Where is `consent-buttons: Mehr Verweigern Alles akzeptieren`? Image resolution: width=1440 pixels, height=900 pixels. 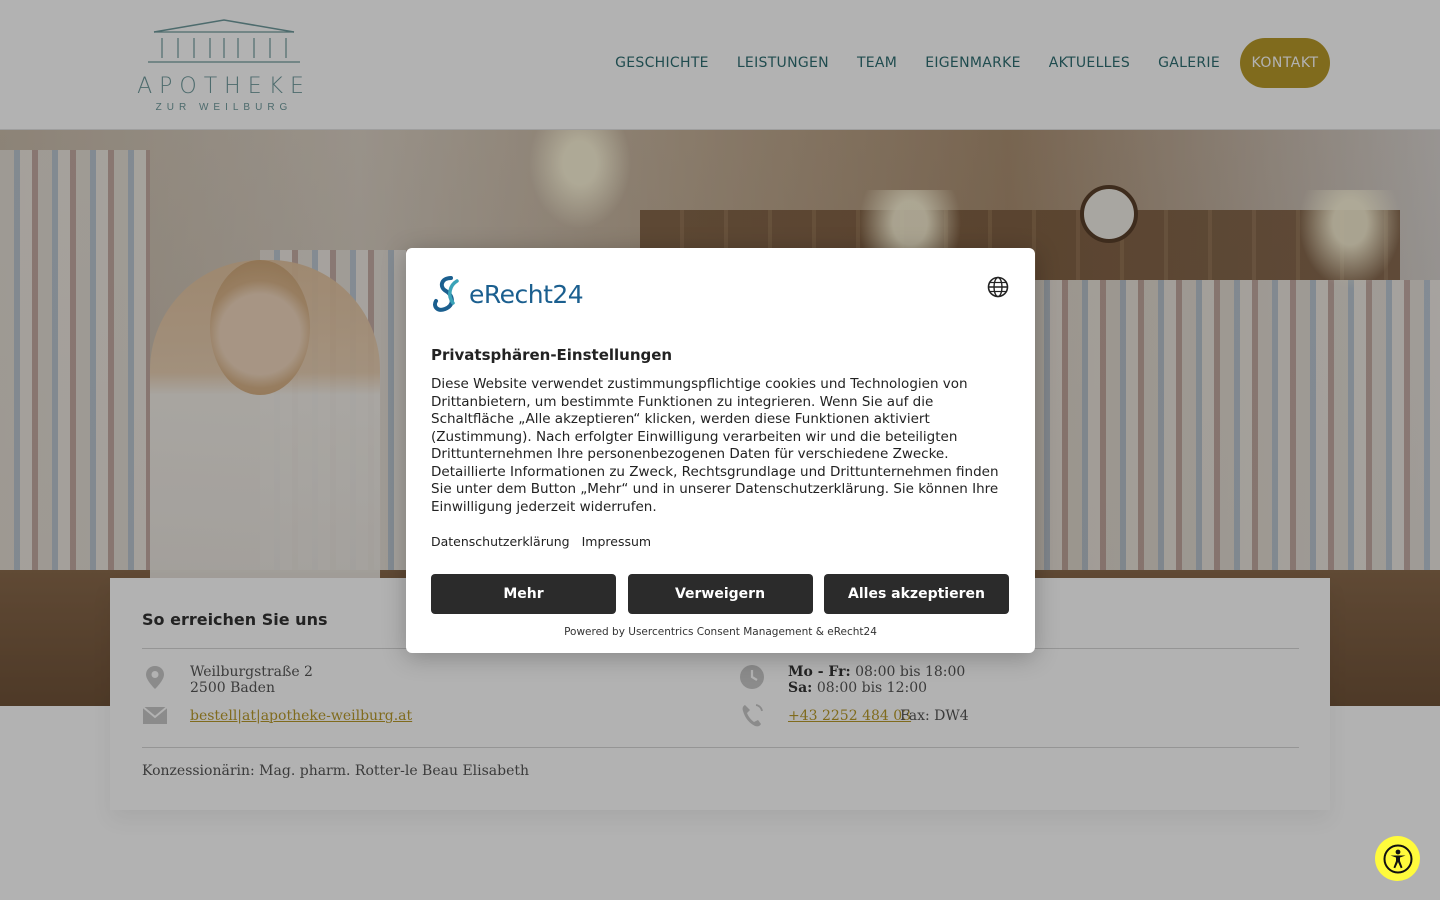
consent-buttons: Mehr Verweigern Alles akzeptieren is located at coordinates (720, 594).